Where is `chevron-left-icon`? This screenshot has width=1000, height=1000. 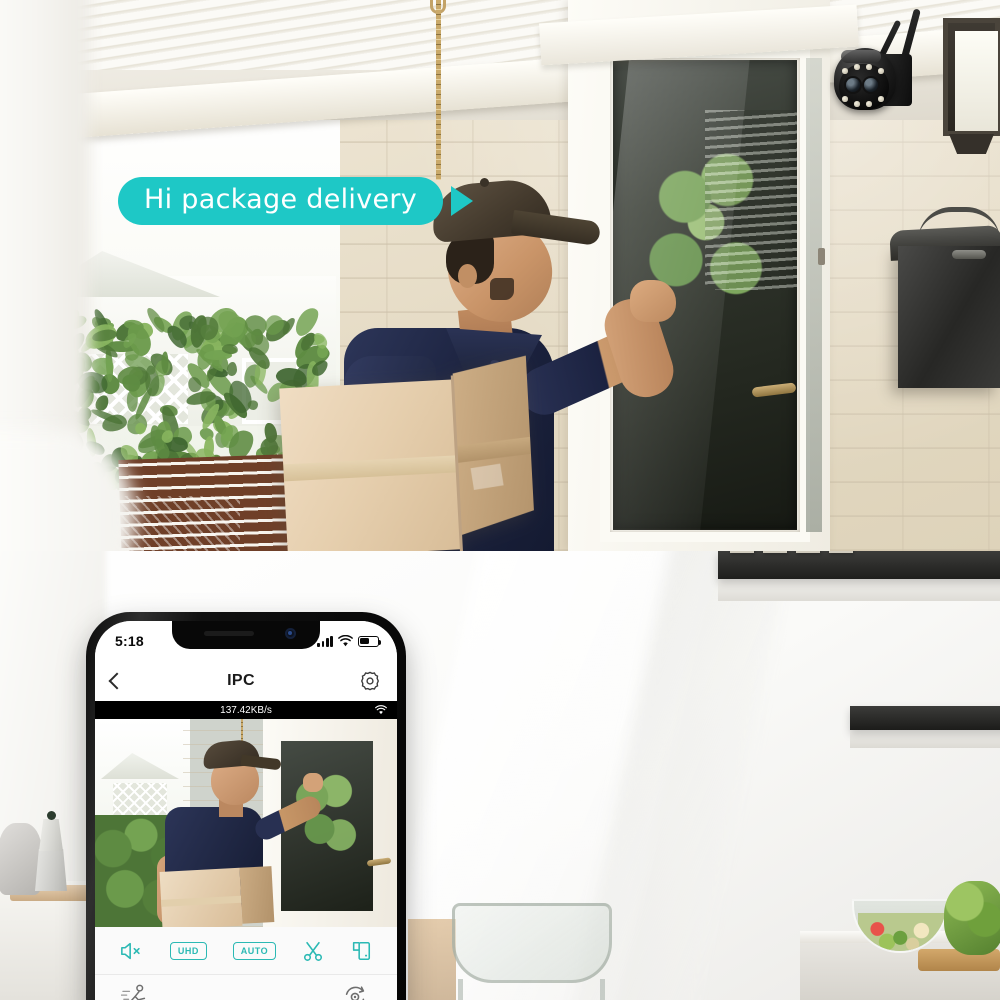
chevron-left-icon is located at coordinates (117, 681).